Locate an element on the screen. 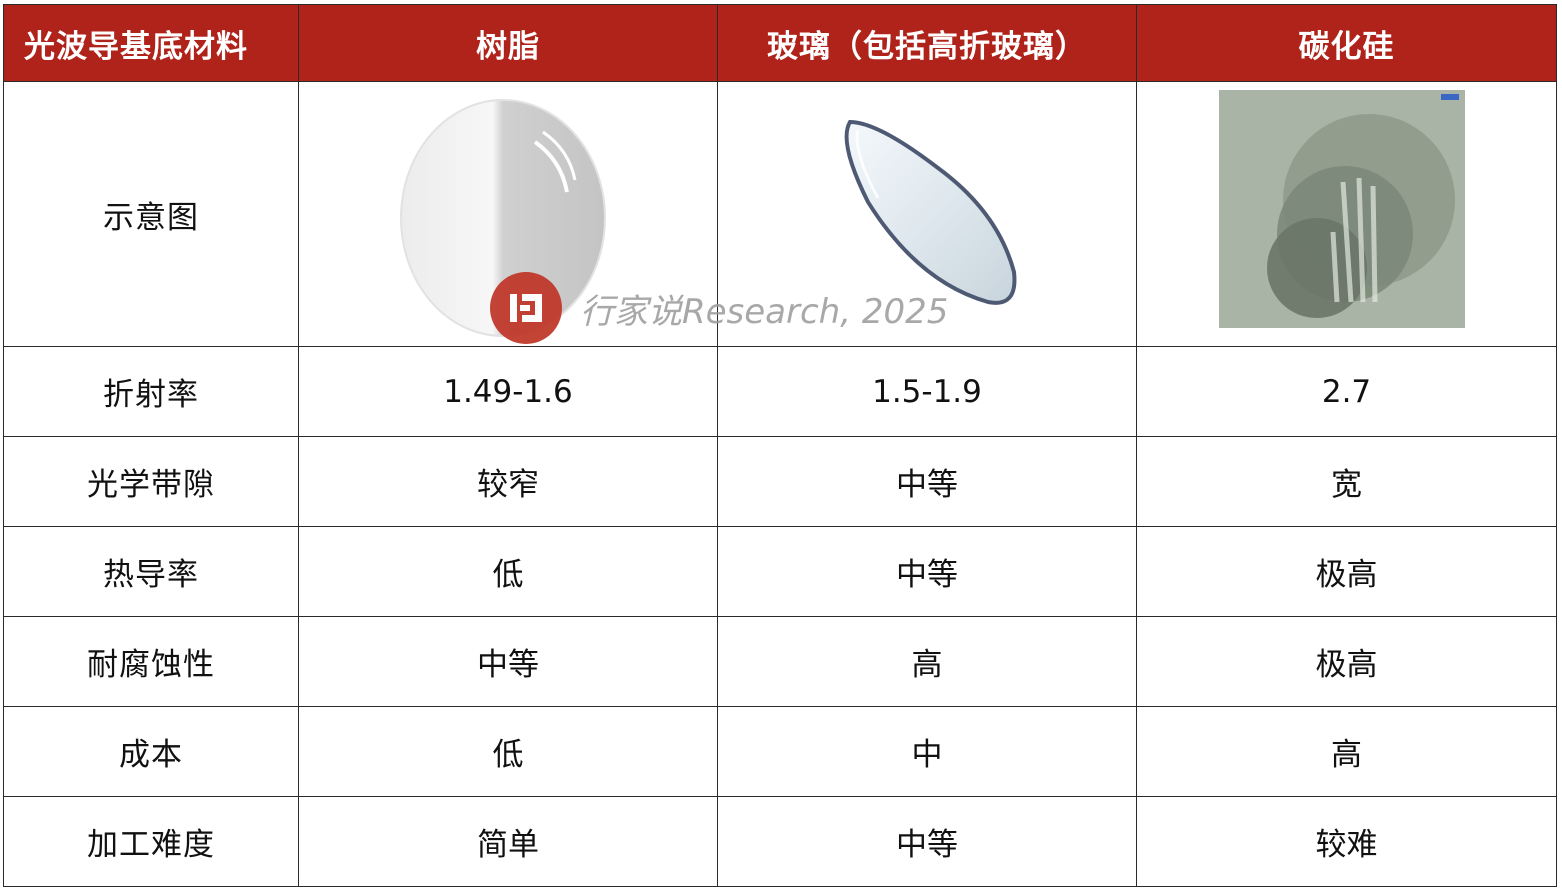  header-substrate-material: 光波导基底材料 is located at coordinates (151, 43).